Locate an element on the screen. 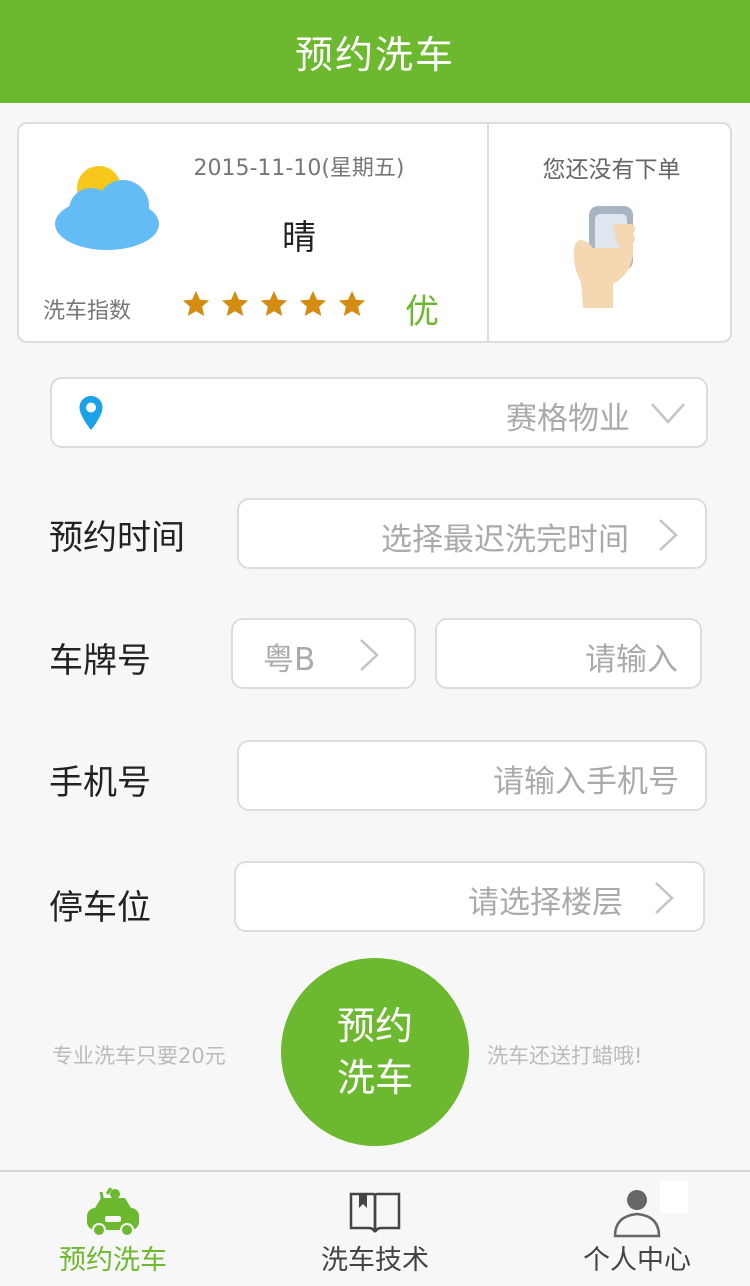 The image size is (750, 1286). order-status-text: 您还没有下单 is located at coordinates (611, 170).